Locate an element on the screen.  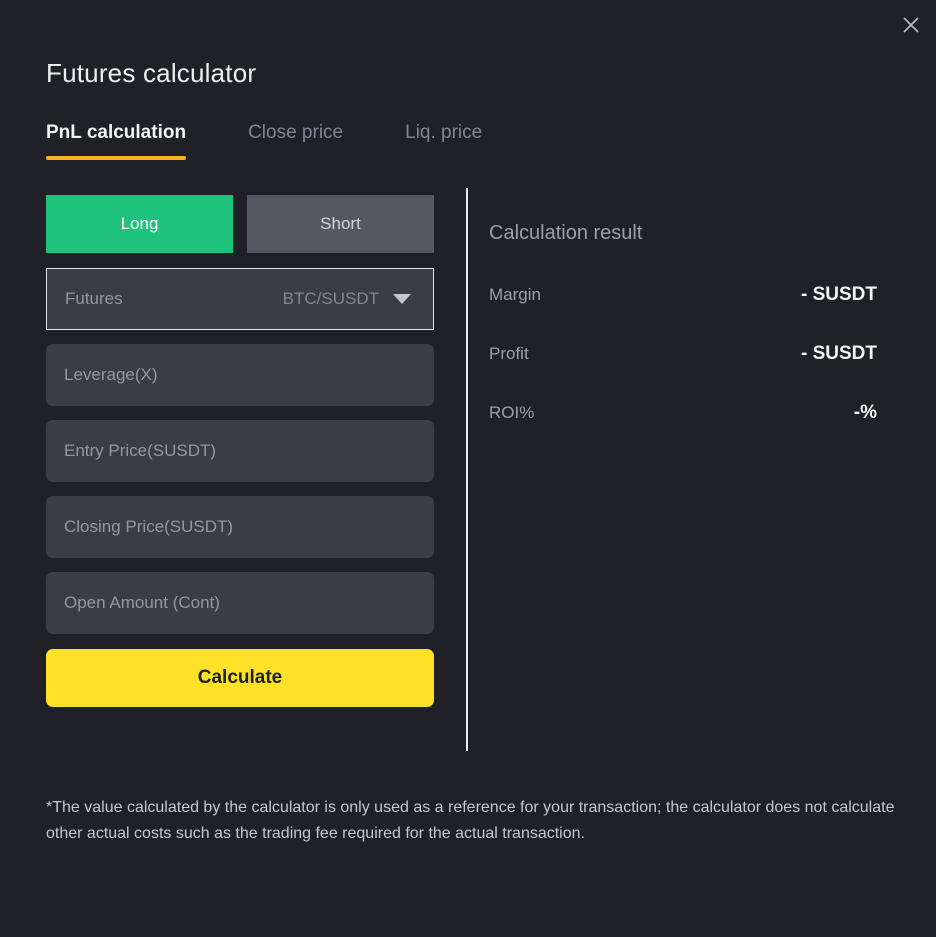
short-button: Short is located at coordinates (340, 224).